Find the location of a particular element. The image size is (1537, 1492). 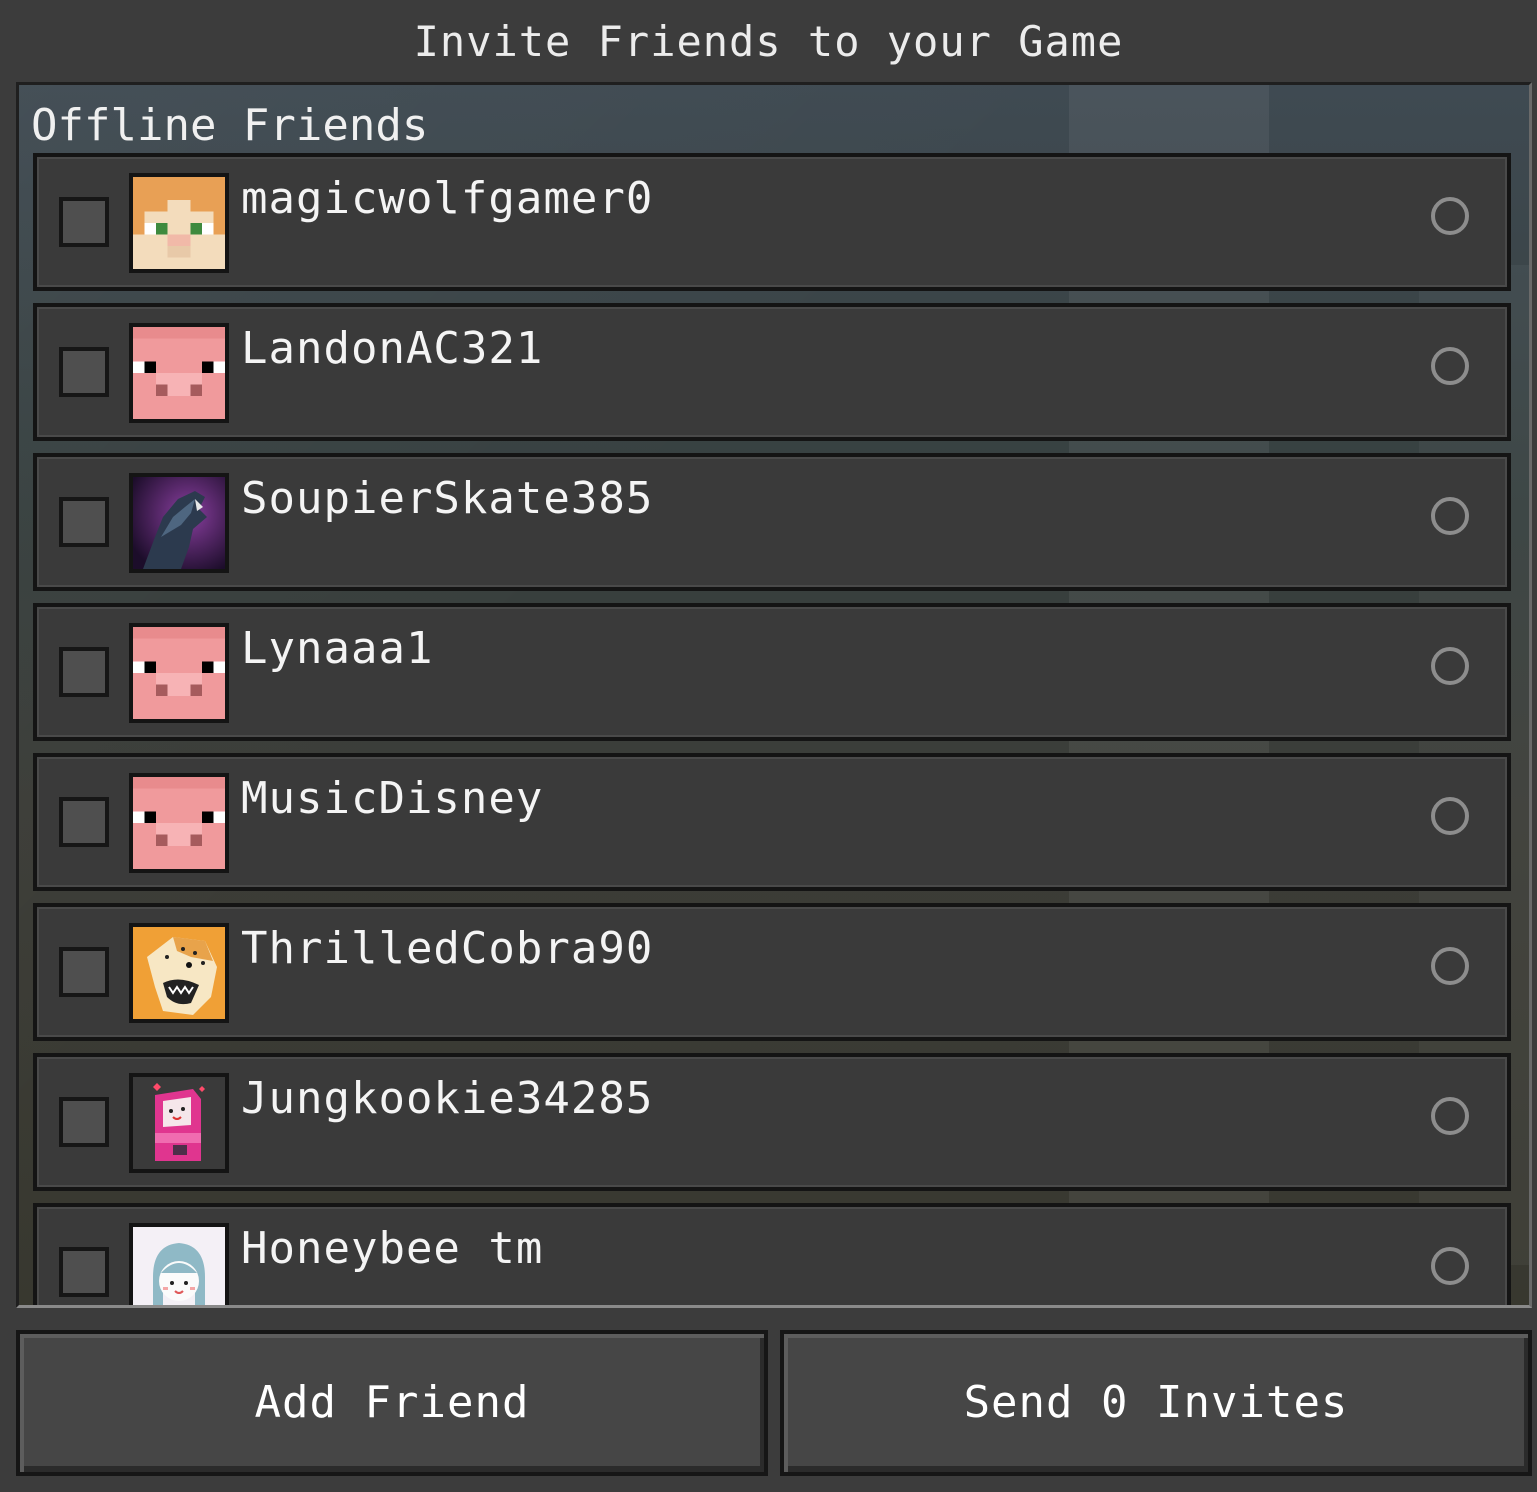

friend-row: Honeybee tm is located at coordinates (772, 1254).